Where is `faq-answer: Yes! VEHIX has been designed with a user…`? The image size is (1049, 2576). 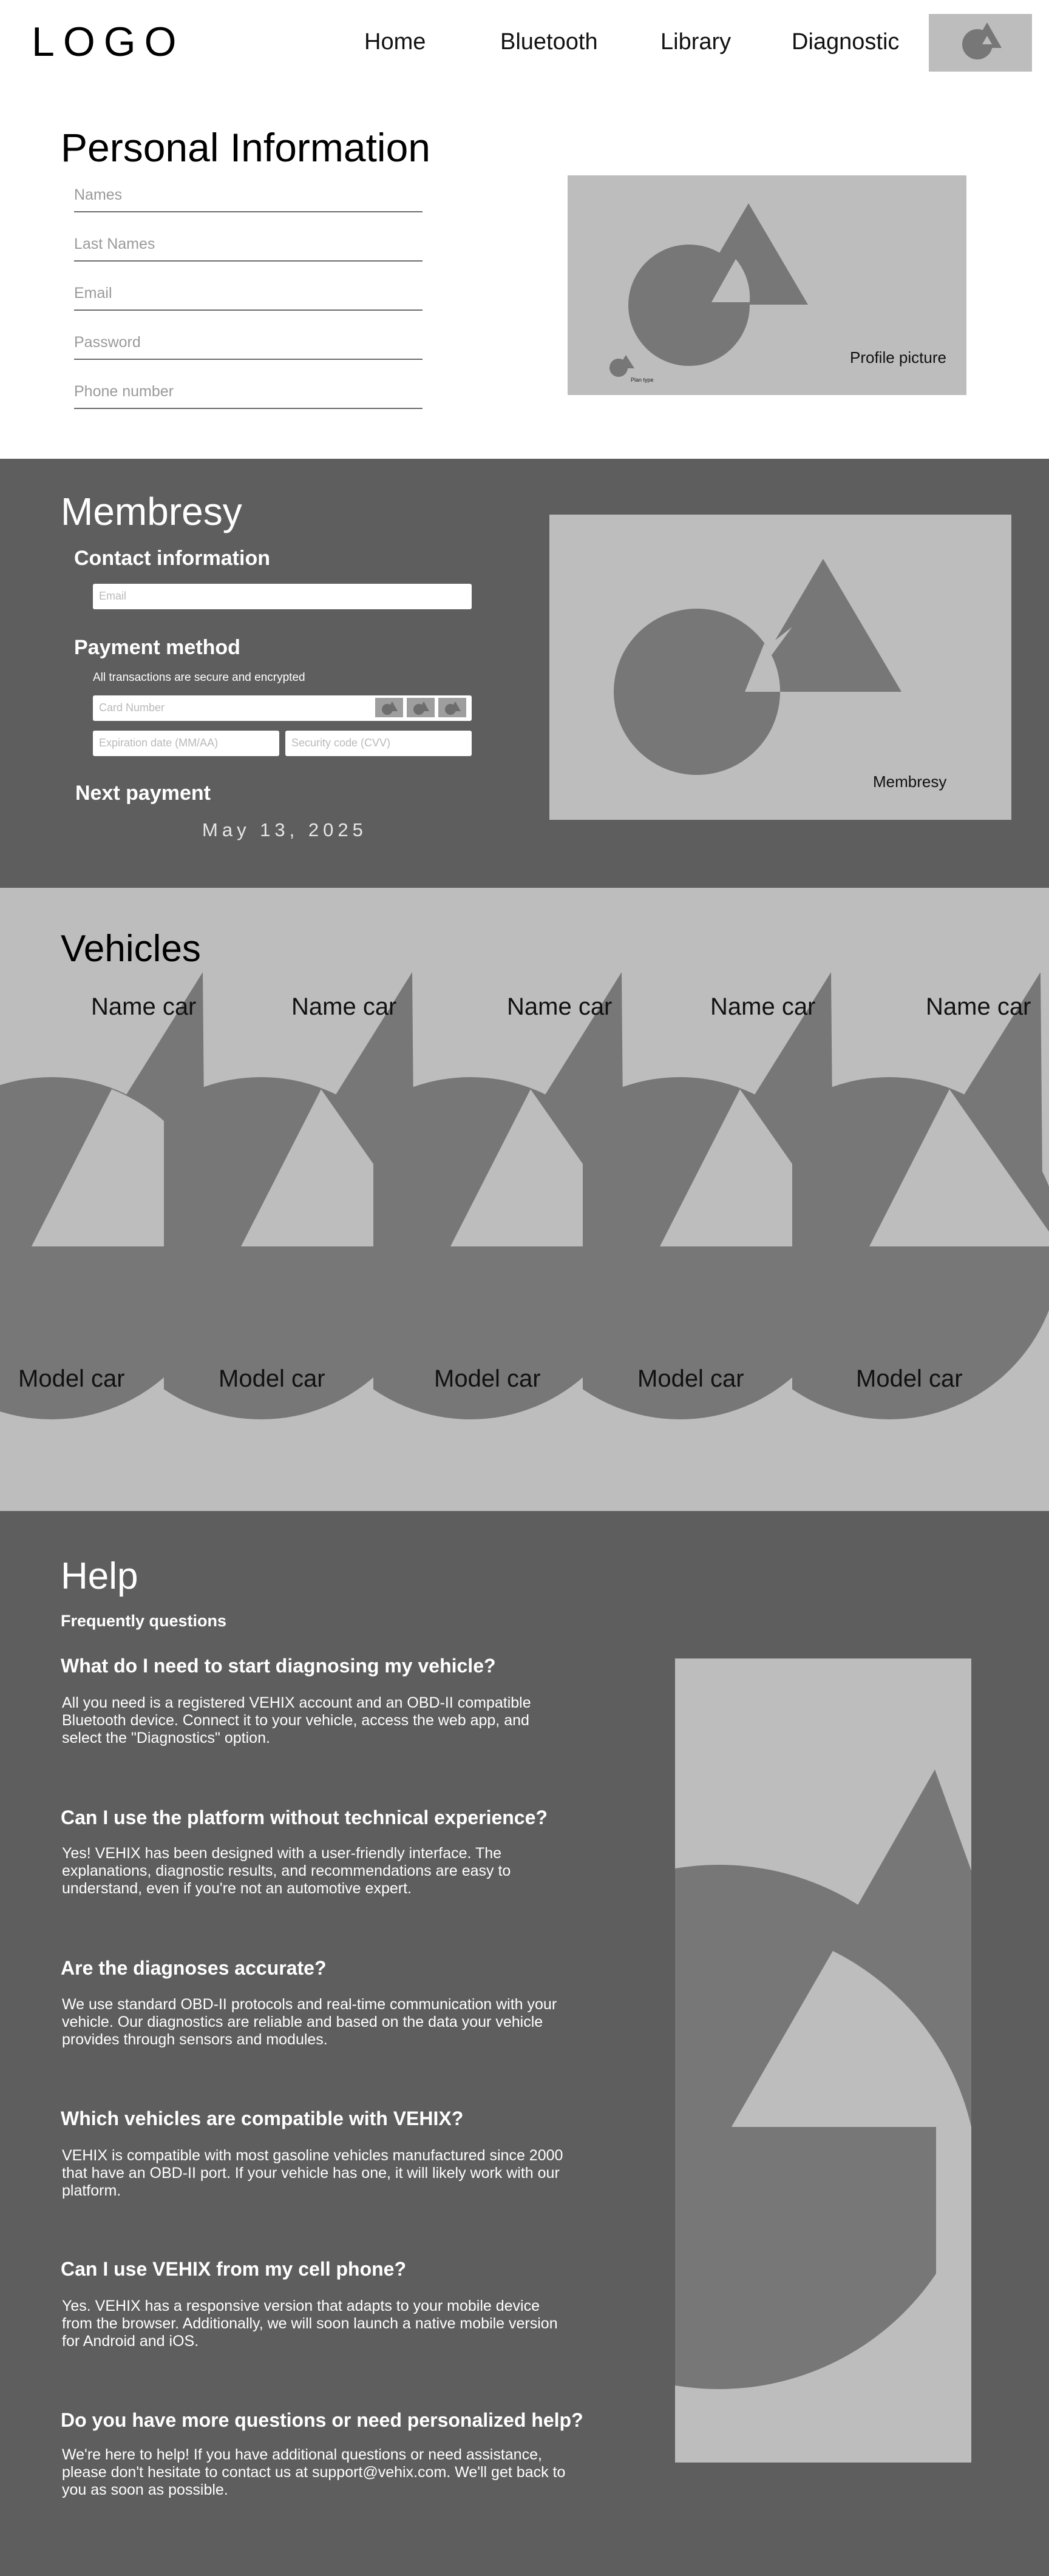
faq-answer: Yes! VEHIX has been designed with a user… is located at coordinates (286, 1871).